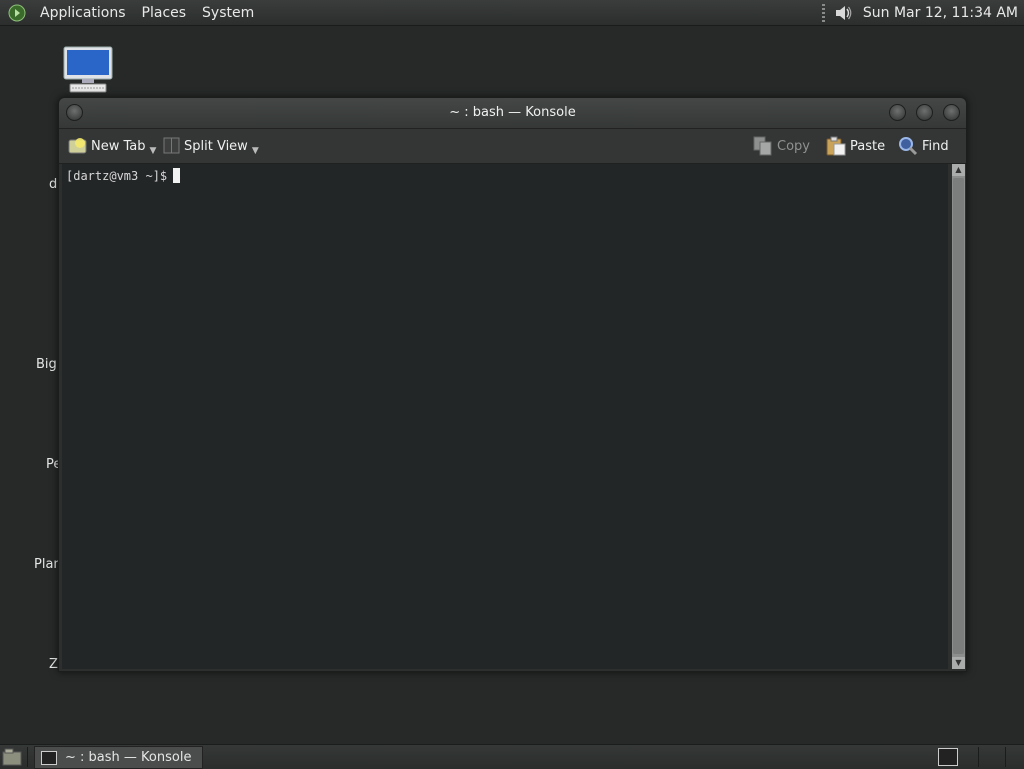  What do you see at coordinates (908, 146) in the screenshot?
I see `search-icon` at bounding box center [908, 146].